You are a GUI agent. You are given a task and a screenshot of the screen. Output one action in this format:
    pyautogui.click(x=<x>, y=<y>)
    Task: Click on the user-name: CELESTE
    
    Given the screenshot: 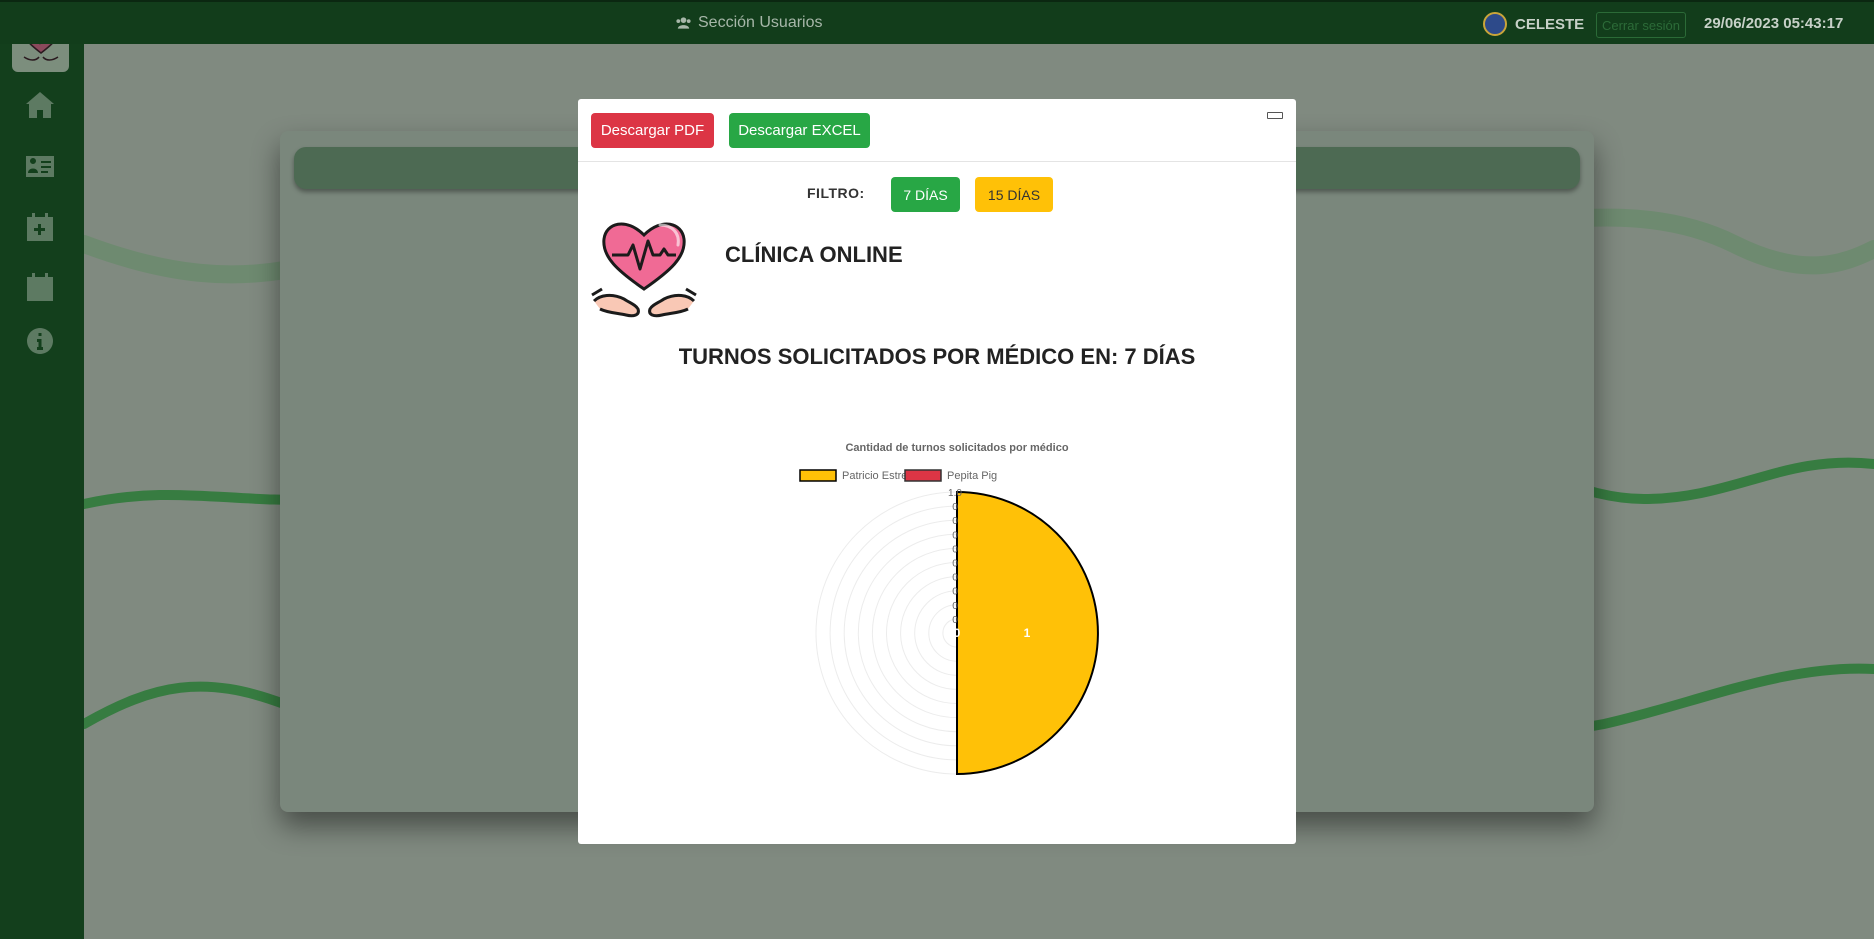 What is the action you would take?
    pyautogui.click(x=1550, y=24)
    